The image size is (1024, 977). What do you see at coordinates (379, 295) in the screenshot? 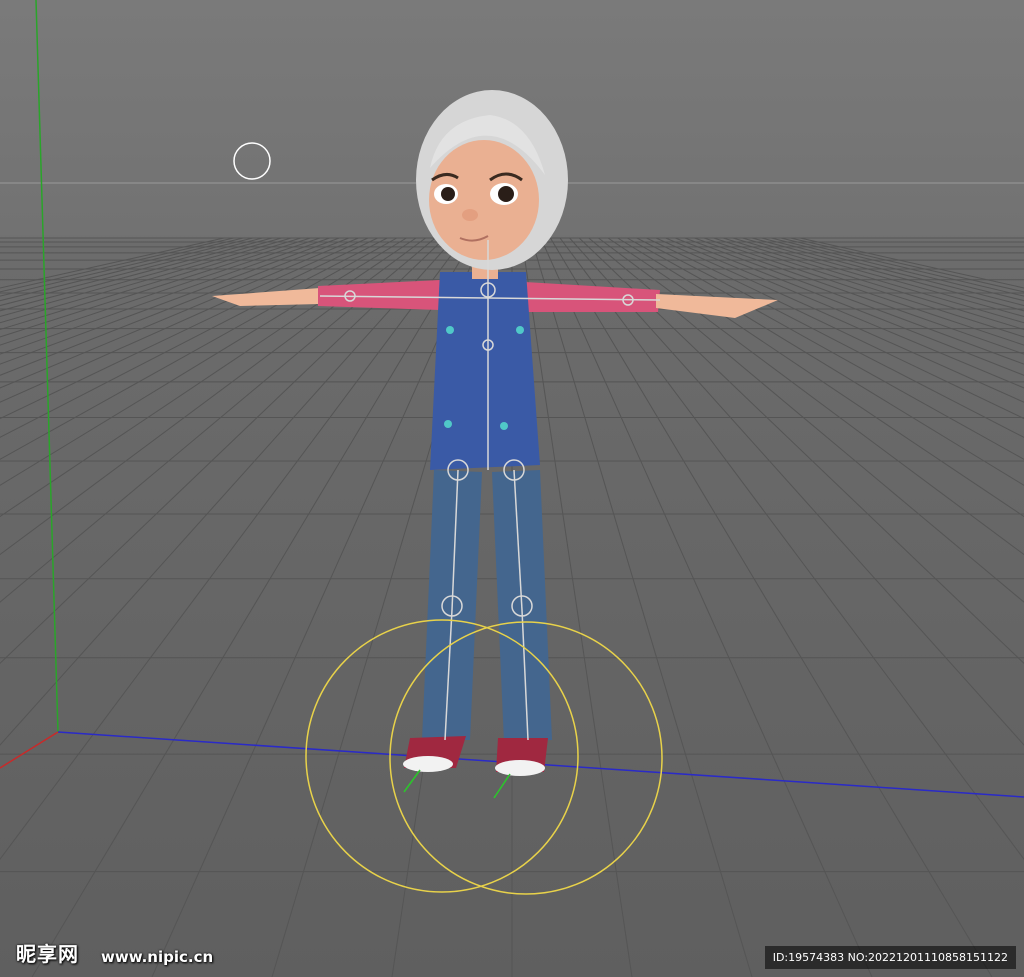
I see `left-sleeve` at bounding box center [379, 295].